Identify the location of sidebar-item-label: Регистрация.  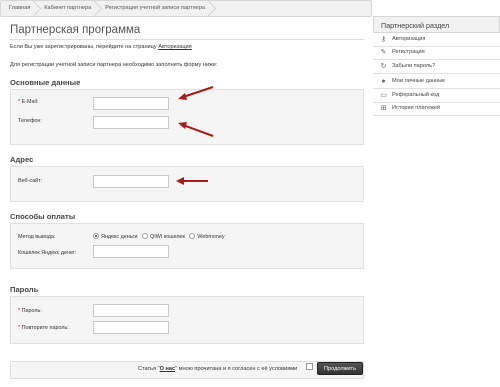
(408, 52).